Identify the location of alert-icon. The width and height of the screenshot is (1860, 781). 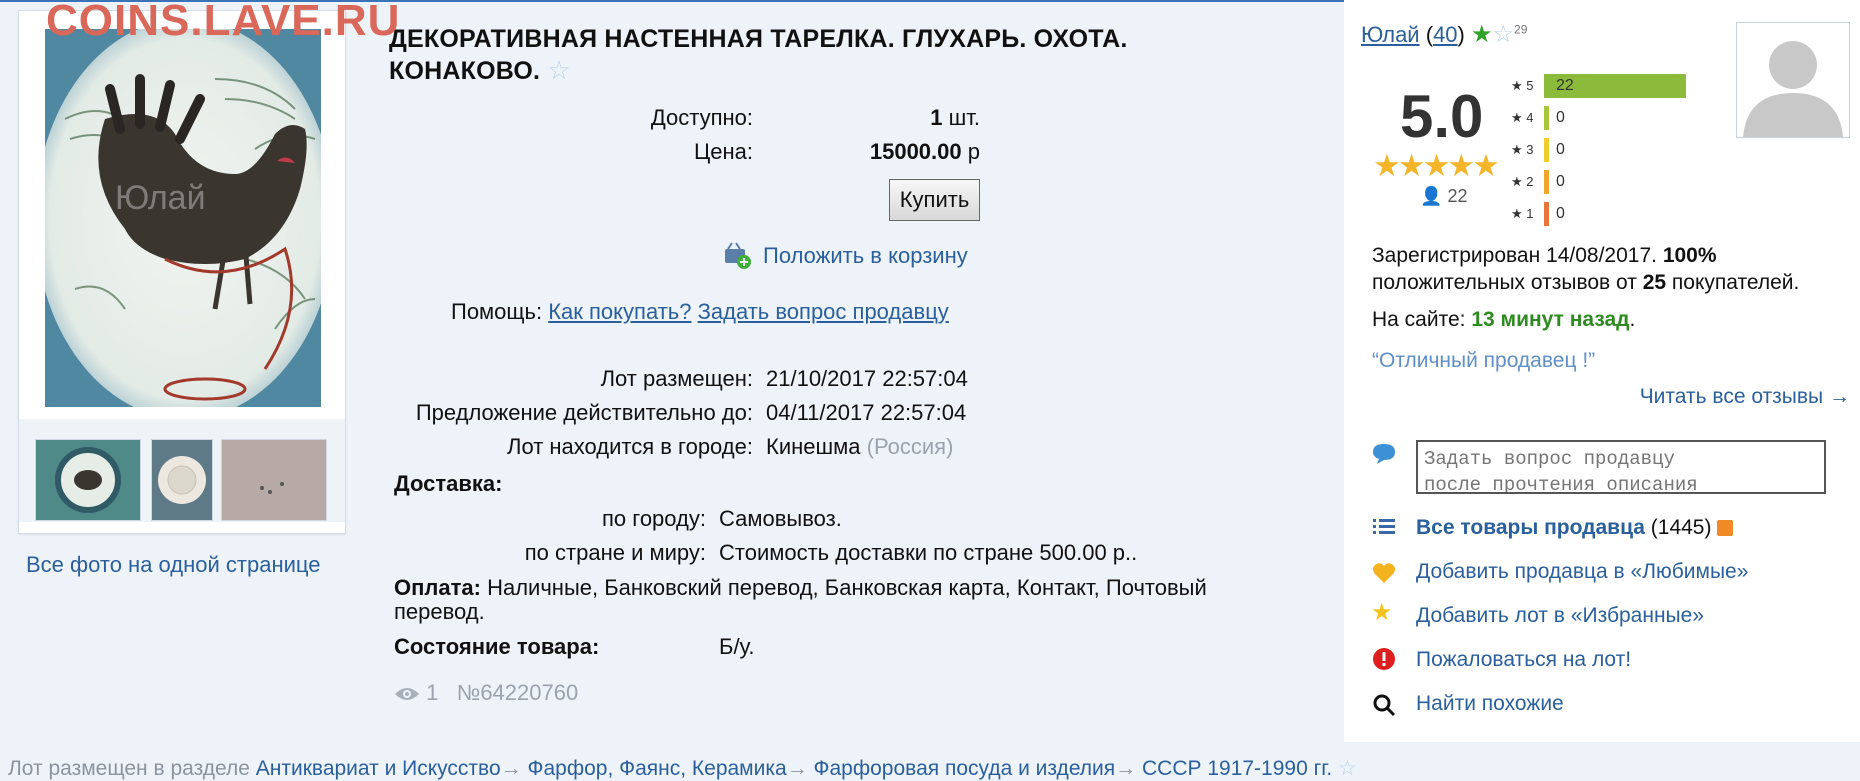
(1384, 659).